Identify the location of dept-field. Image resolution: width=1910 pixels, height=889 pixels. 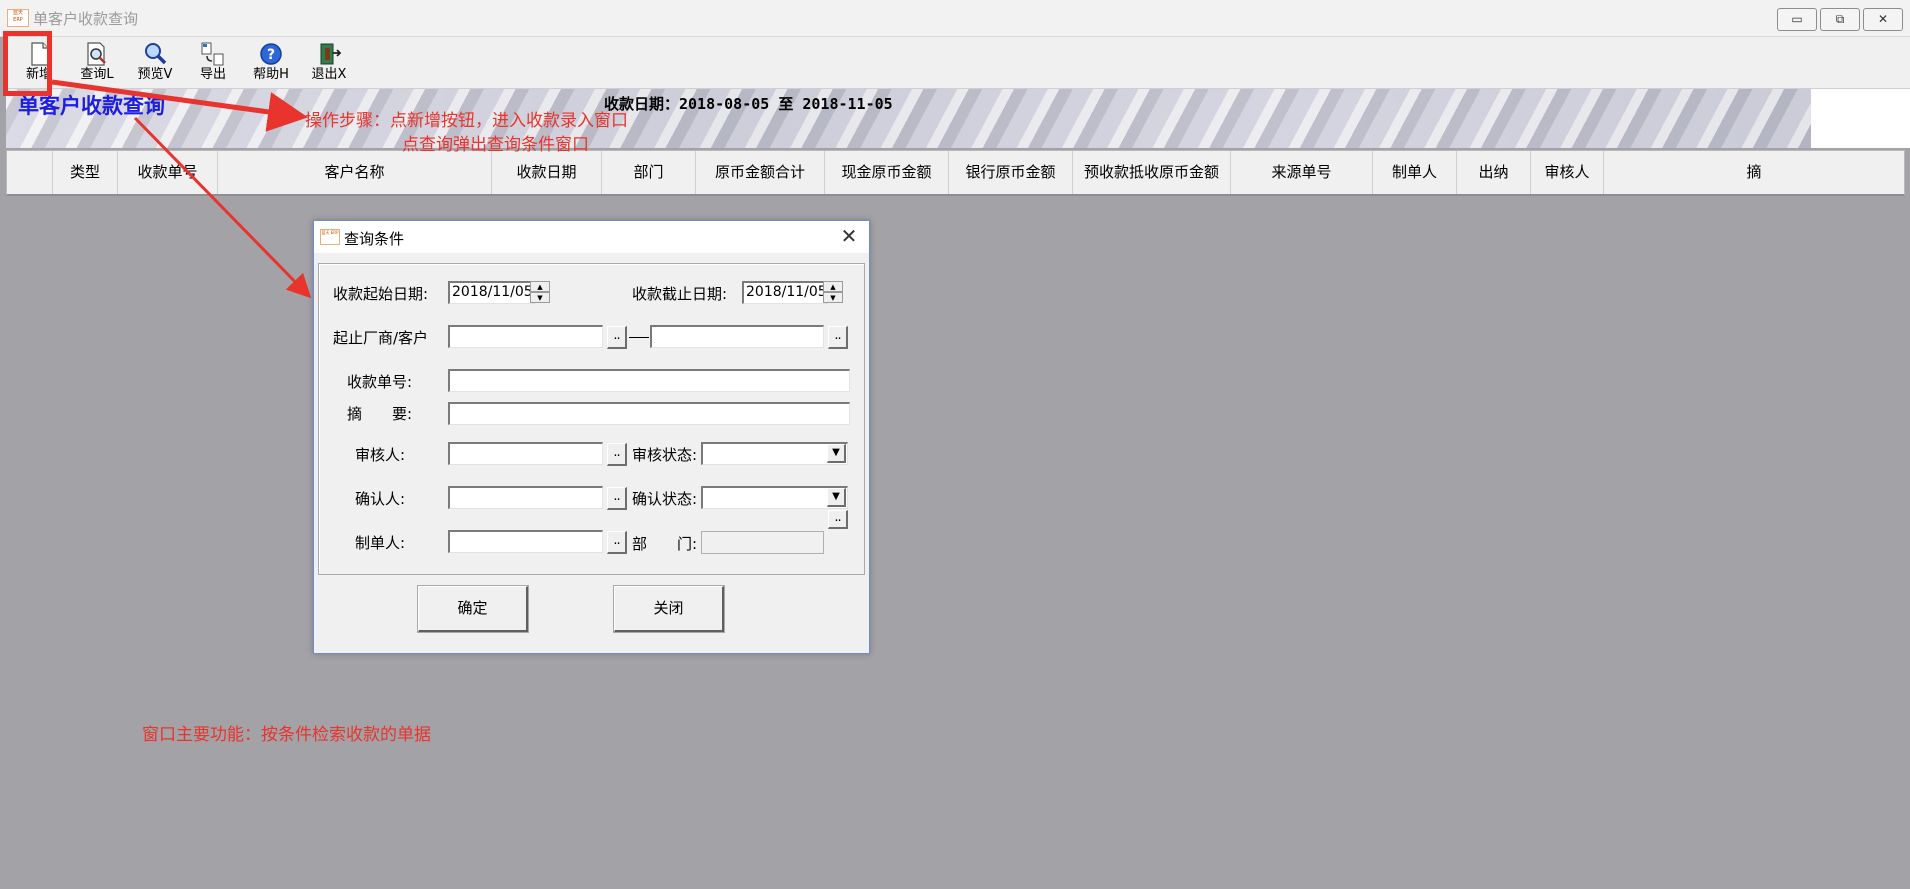
(762, 542).